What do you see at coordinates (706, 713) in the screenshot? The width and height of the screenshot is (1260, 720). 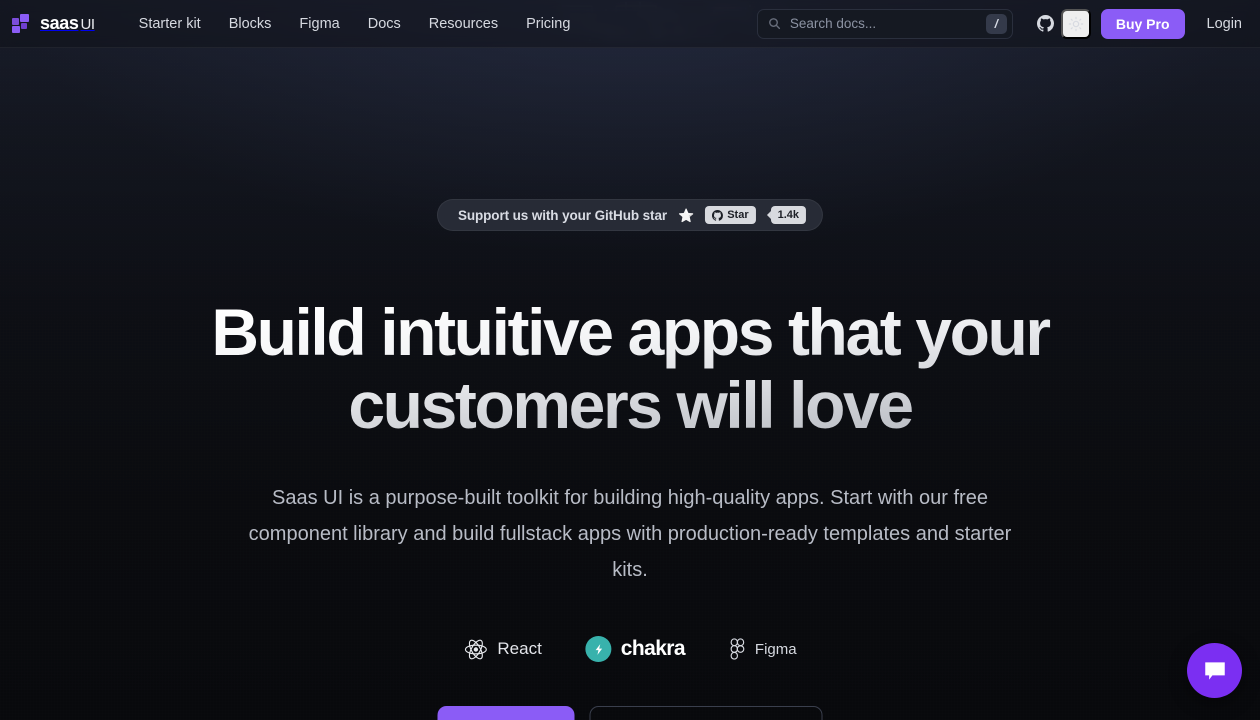 I see `browse-components-button: Browse components` at bounding box center [706, 713].